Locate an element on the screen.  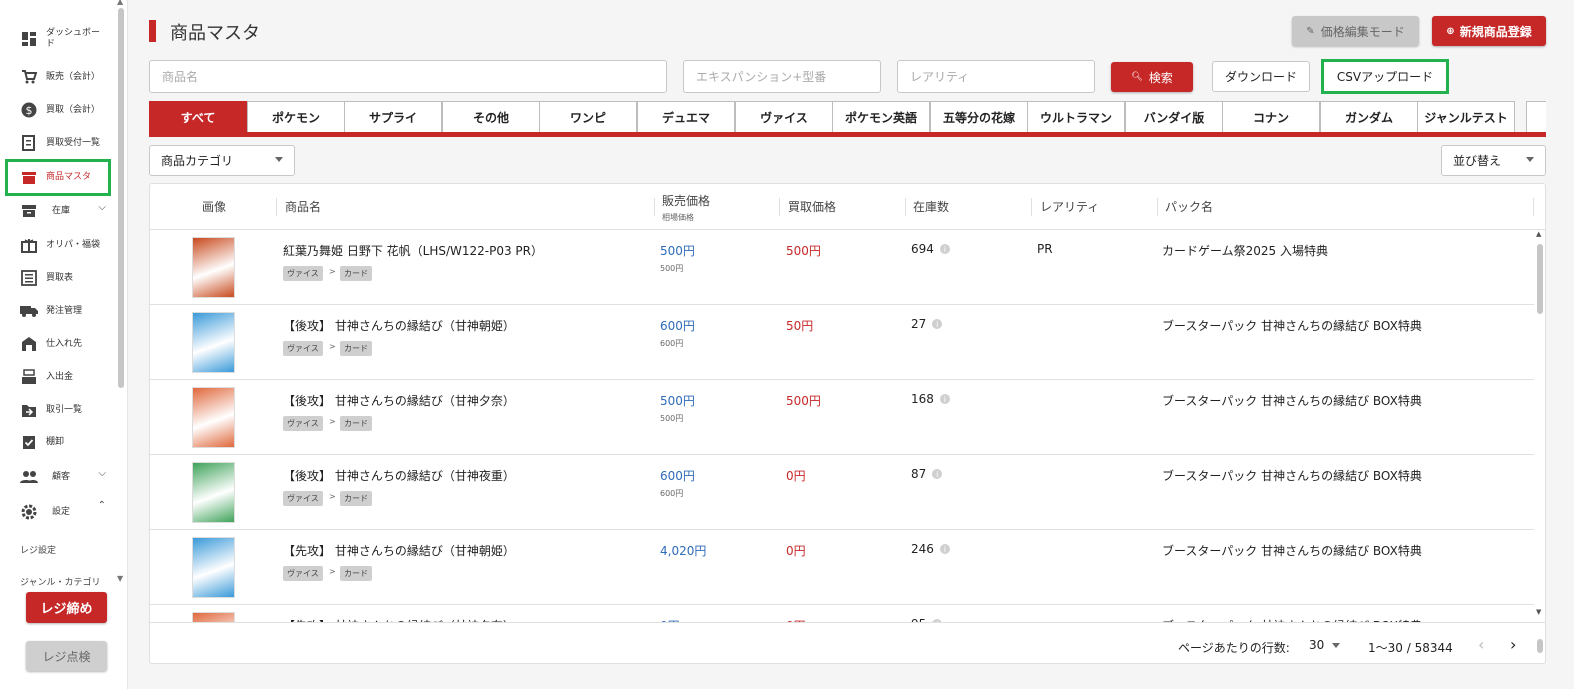
expansion-input is located at coordinates (782, 76).